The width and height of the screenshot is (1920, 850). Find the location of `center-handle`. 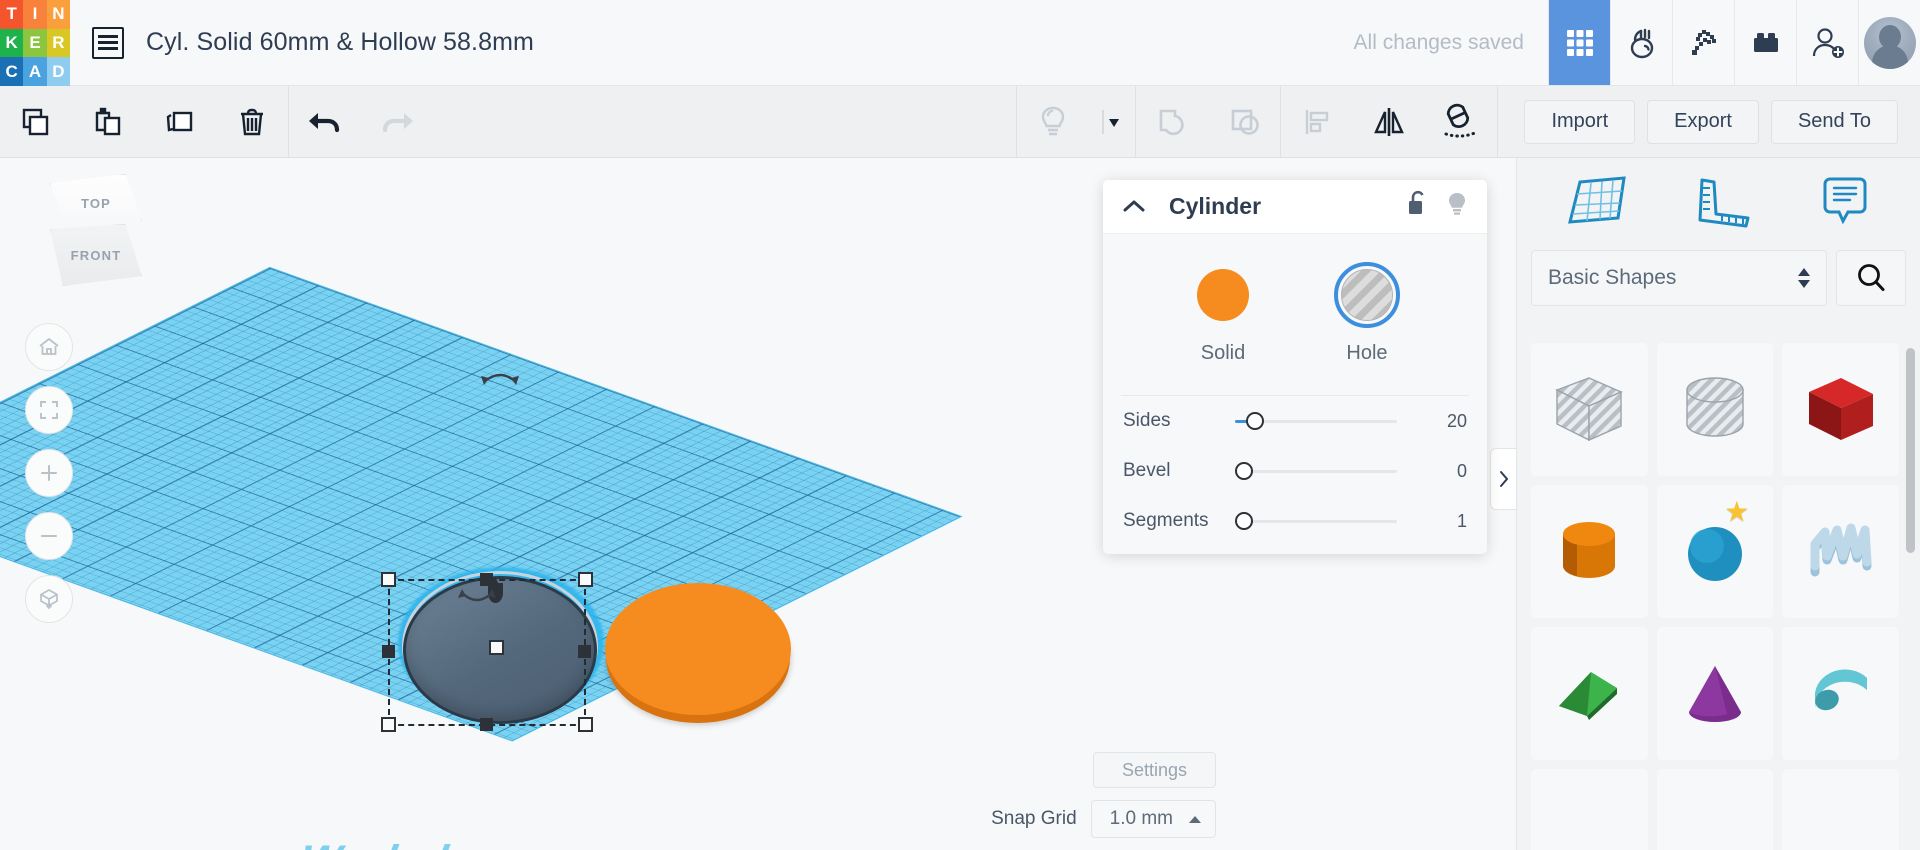

center-handle is located at coordinates (496, 647).